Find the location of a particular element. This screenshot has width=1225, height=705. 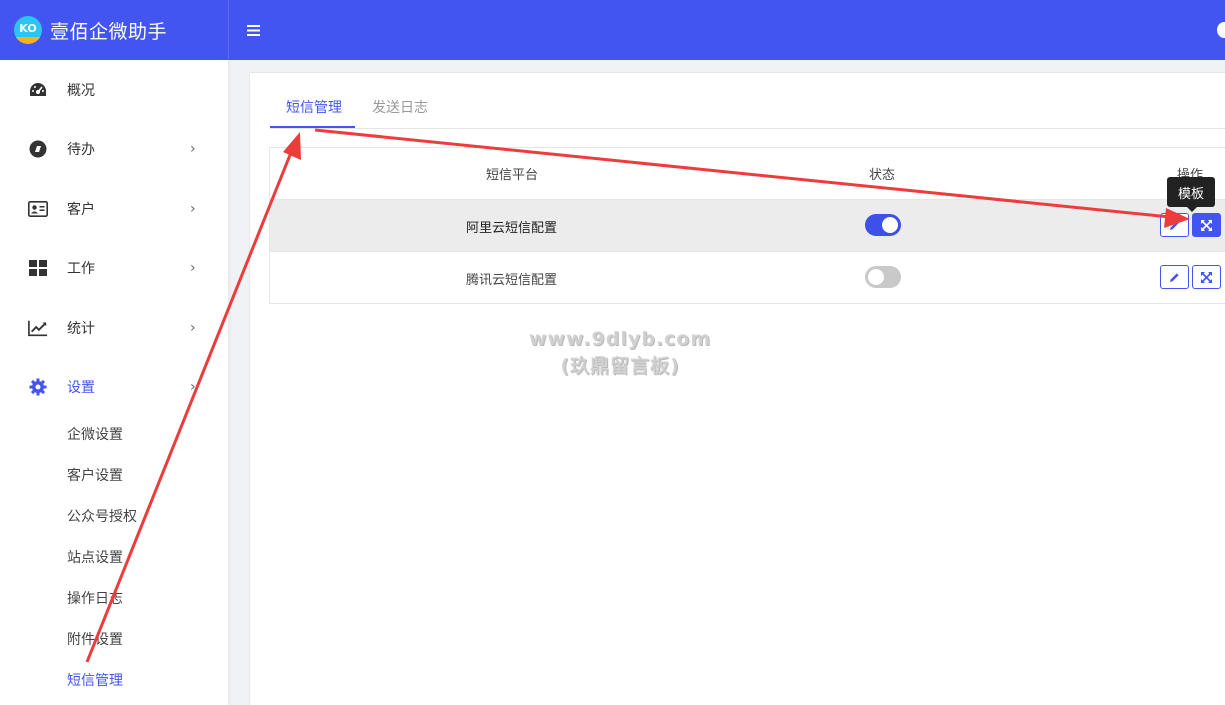

watermark: www.9dlyb.com (玖鼎留言板) is located at coordinates (620, 353).